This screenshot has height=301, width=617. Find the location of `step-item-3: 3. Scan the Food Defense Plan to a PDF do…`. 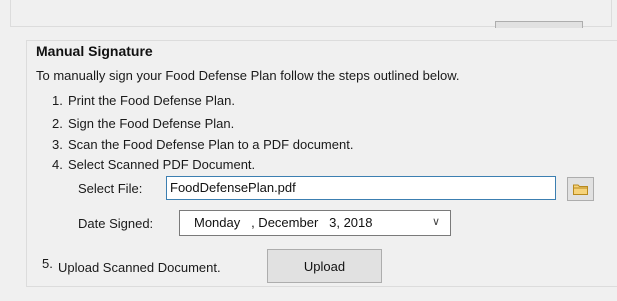

step-item-3: 3. Scan the Food Defense Plan to a PDF do… is located at coordinates (202, 144).